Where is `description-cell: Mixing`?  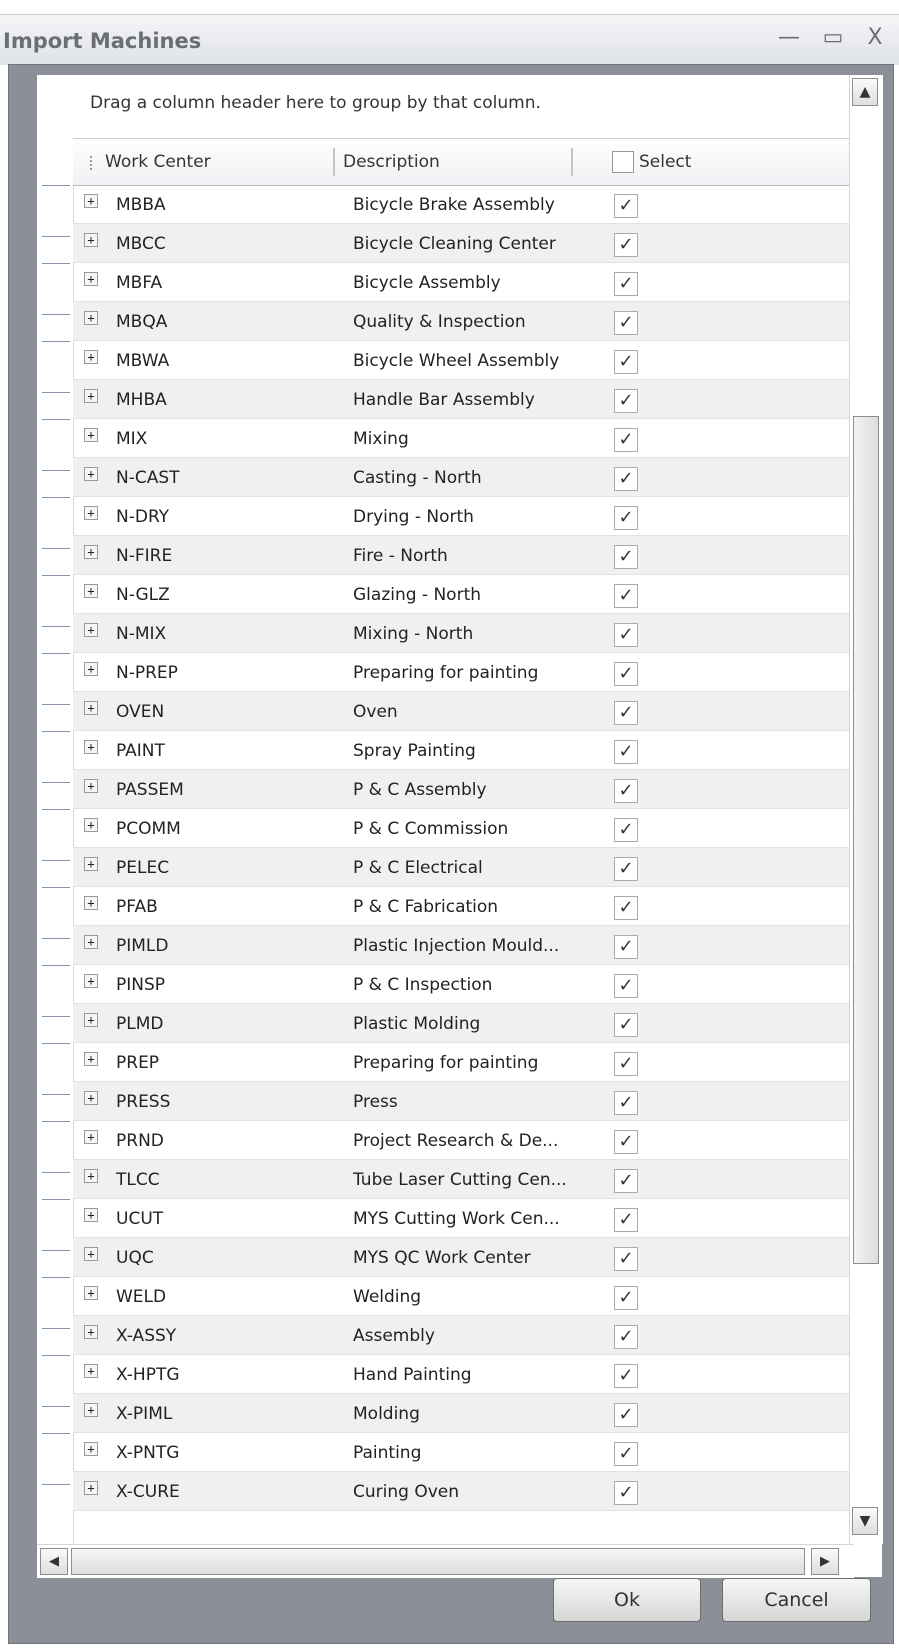 description-cell: Mixing is located at coordinates (469, 439).